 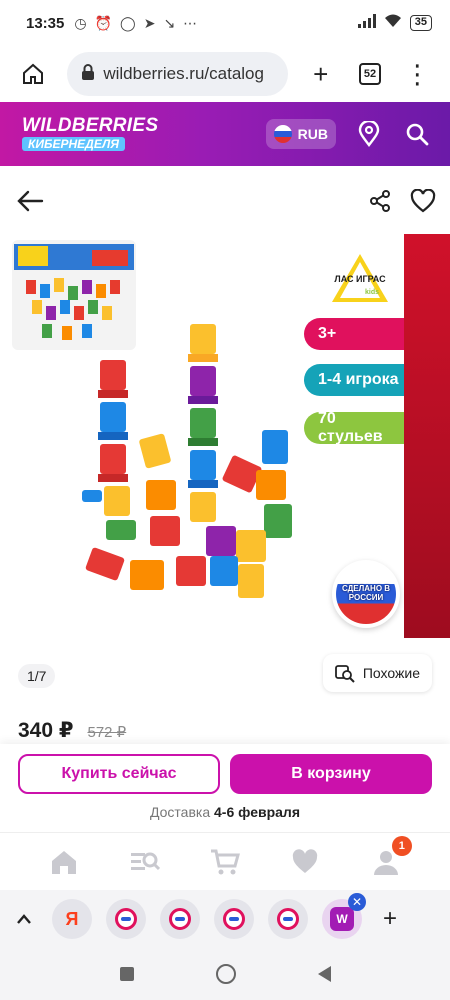 I want to click on product-image, so click(x=187, y=461).